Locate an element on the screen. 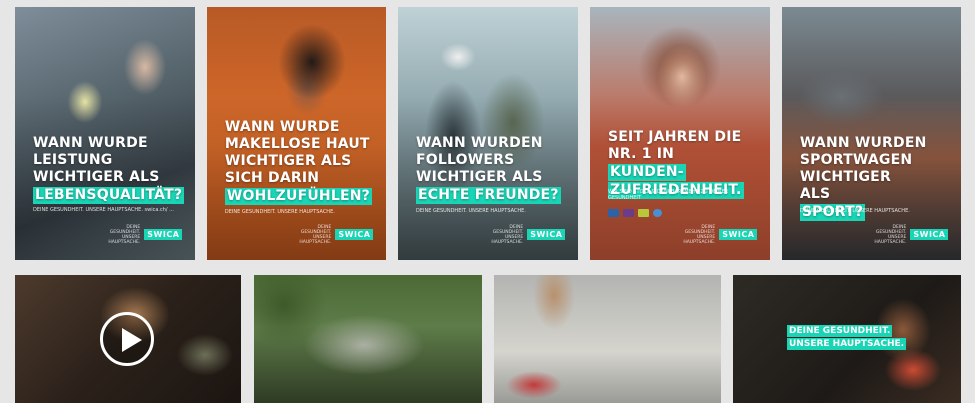 Image resolution: width=975 pixels, height=403 pixels. video-thumbnail-child-cup: DEINE GESUNDHEIT. UNSERE HAUPTSACHE. is located at coordinates (847, 339).